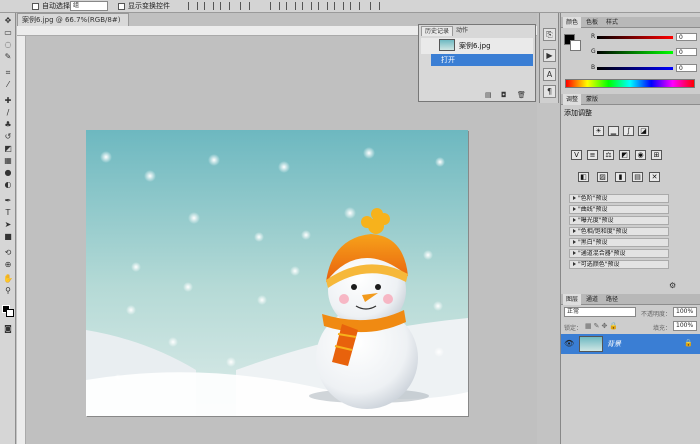 The image size is (700, 444). I want to click on g-slider, so click(635, 52).